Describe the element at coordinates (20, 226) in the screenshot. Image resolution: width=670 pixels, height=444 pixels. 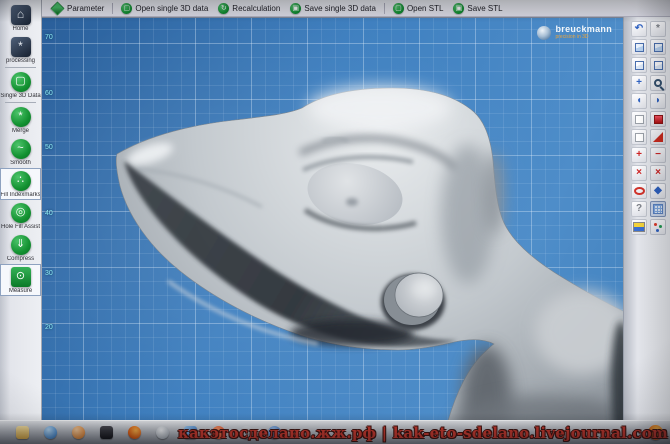
I see `sidebar-item-label: Hole Fill Assist` at that location.